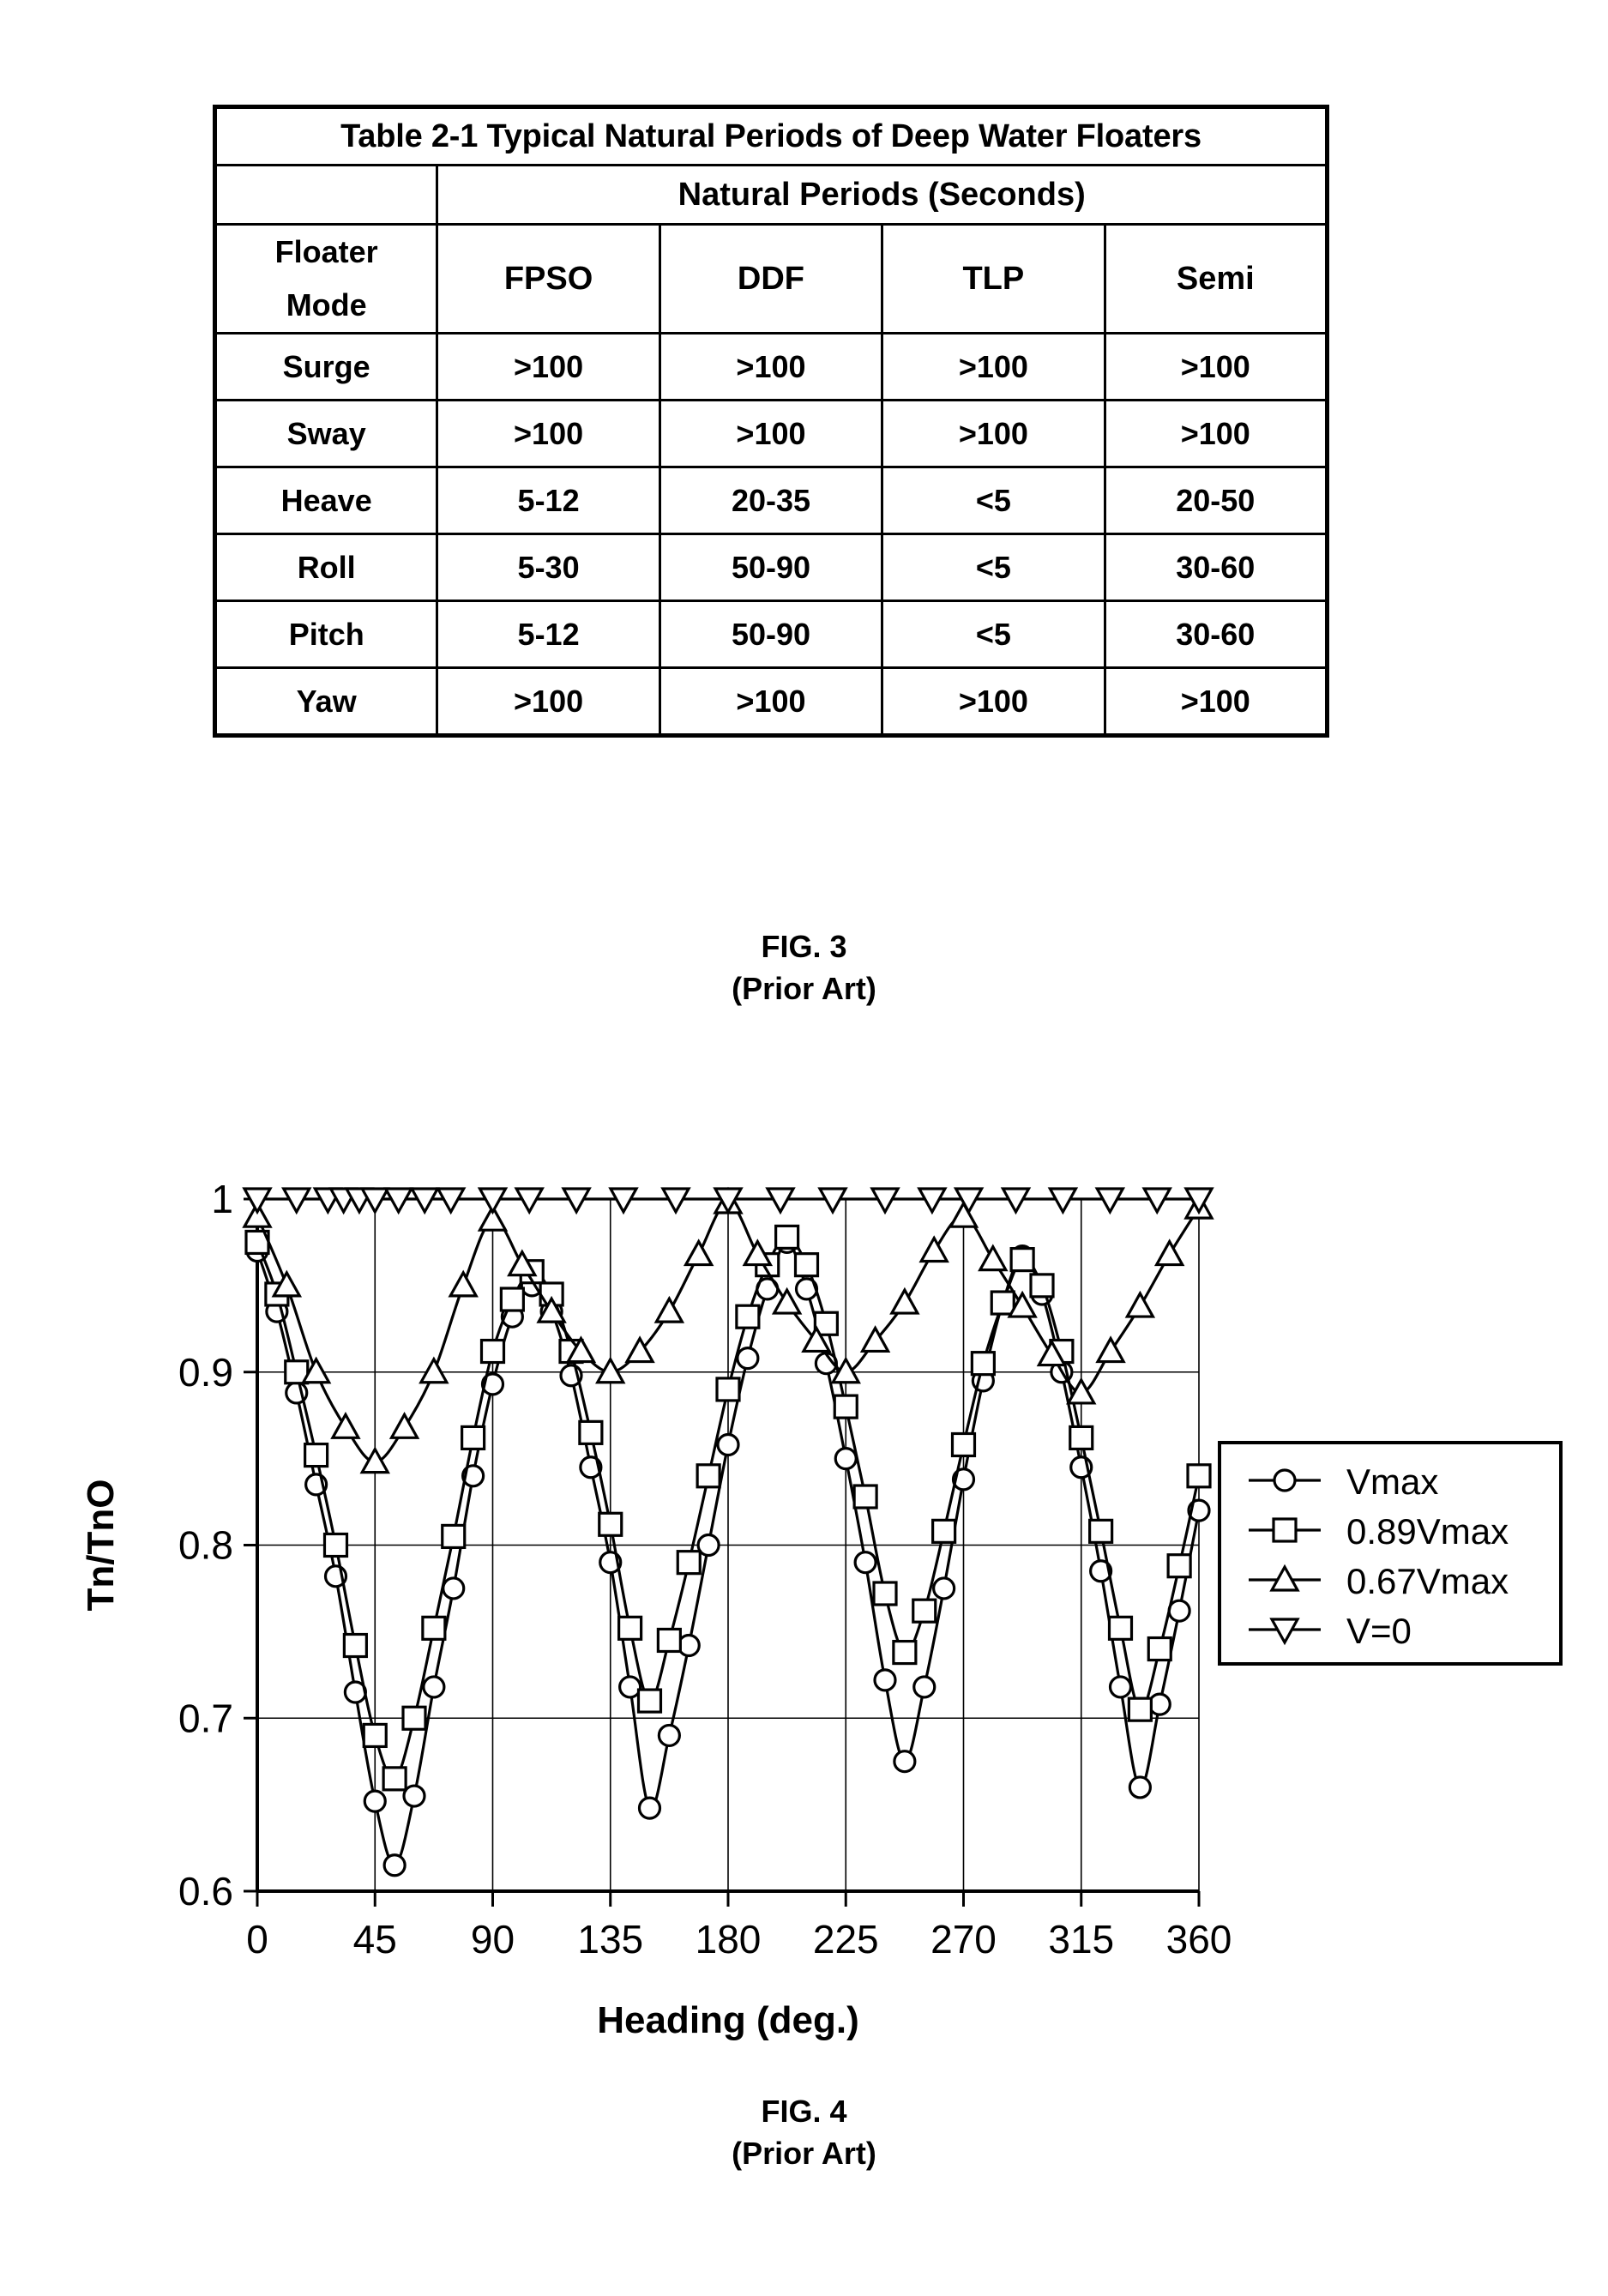 The image size is (1608, 2296). Describe the element at coordinates (1428, 1581) in the screenshot. I see `legend-label: 0.67Vmax` at that location.